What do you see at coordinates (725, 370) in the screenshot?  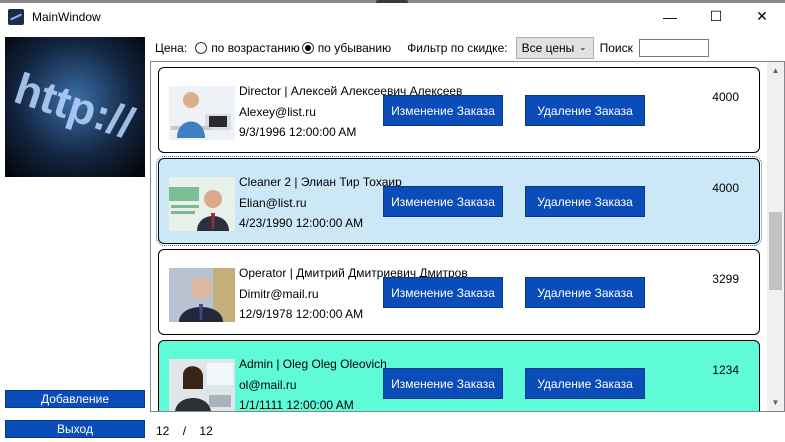 I see `order-cost: 1234` at bounding box center [725, 370].